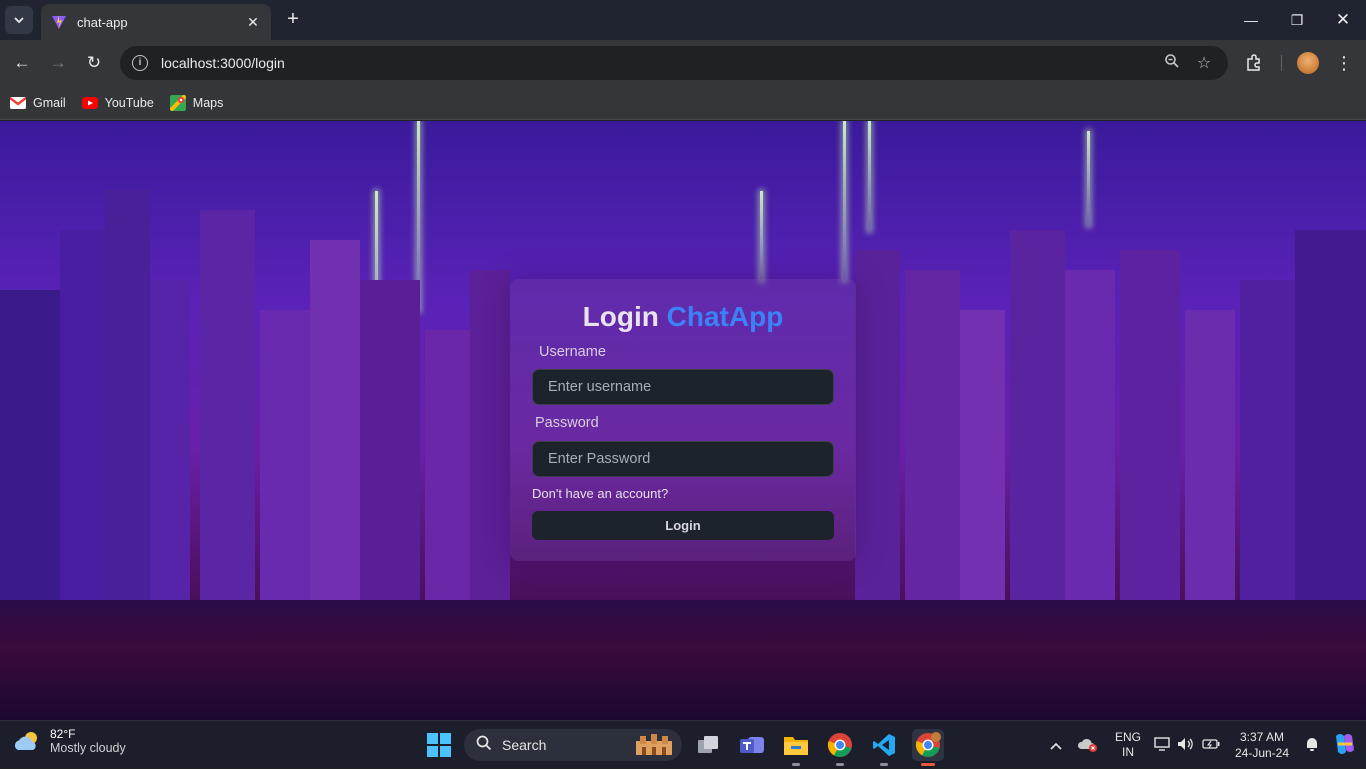 This screenshot has height=769, width=1366. What do you see at coordinates (567, 423) in the screenshot?
I see `password-label: Password` at bounding box center [567, 423].